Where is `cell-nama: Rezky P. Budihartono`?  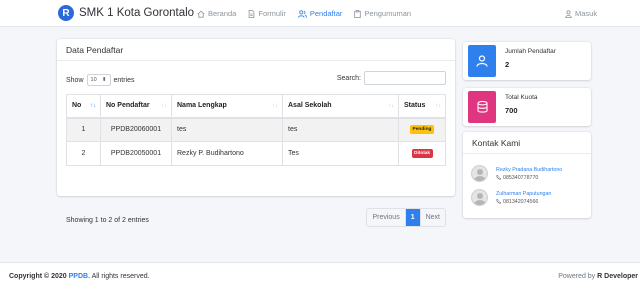
cell-nama: Rezky P. Budihartono is located at coordinates (227, 153).